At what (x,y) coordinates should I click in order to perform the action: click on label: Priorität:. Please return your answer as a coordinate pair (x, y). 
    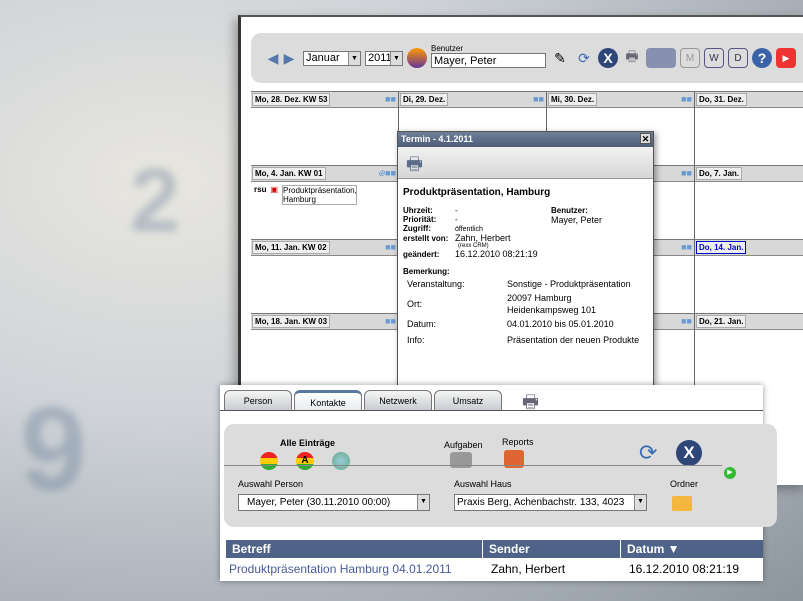
    Looking at the image, I should click on (420, 219).